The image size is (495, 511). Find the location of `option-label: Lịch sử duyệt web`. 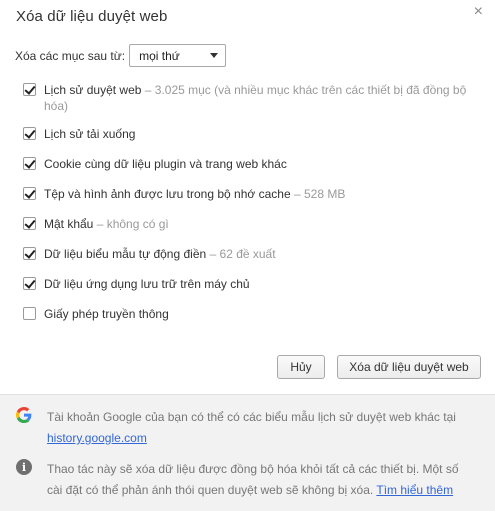

option-label: Lịch sử duyệt web is located at coordinates (93, 90).